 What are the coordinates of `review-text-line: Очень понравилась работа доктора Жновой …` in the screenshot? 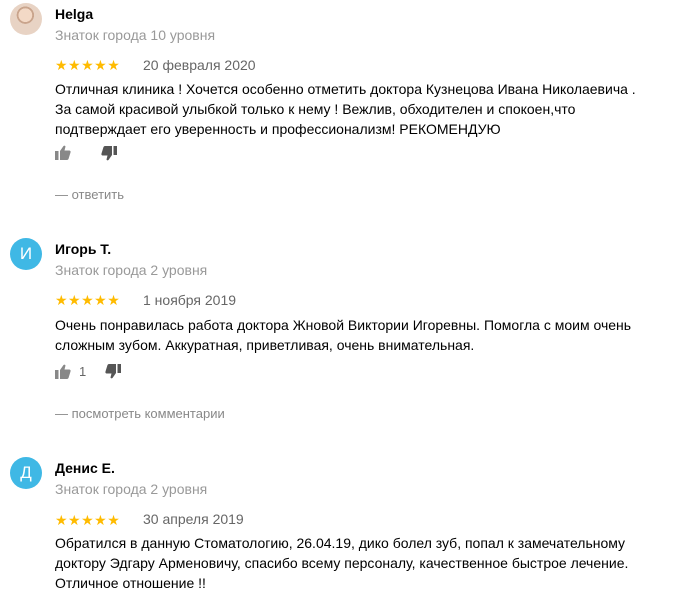 It's located at (343, 325).